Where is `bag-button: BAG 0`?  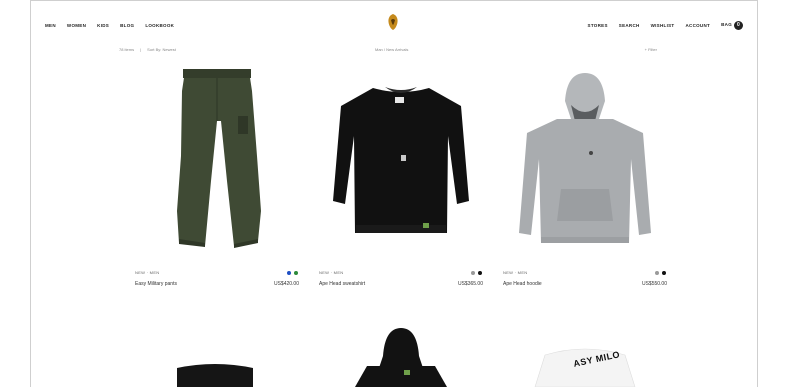
bag-button: BAG 0 is located at coordinates (732, 25).